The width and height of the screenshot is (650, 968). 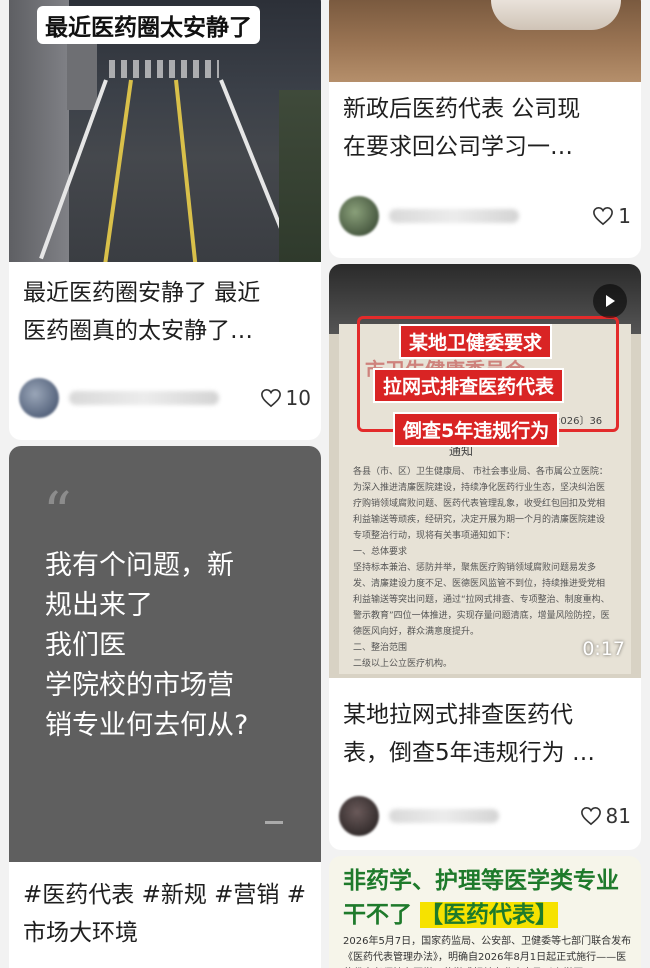 What do you see at coordinates (170, 646) in the screenshot?
I see `quote-text: 我有个问题，新 规出来了 我们医 学院校的市场营 销专业何去何从?` at bounding box center [170, 646].